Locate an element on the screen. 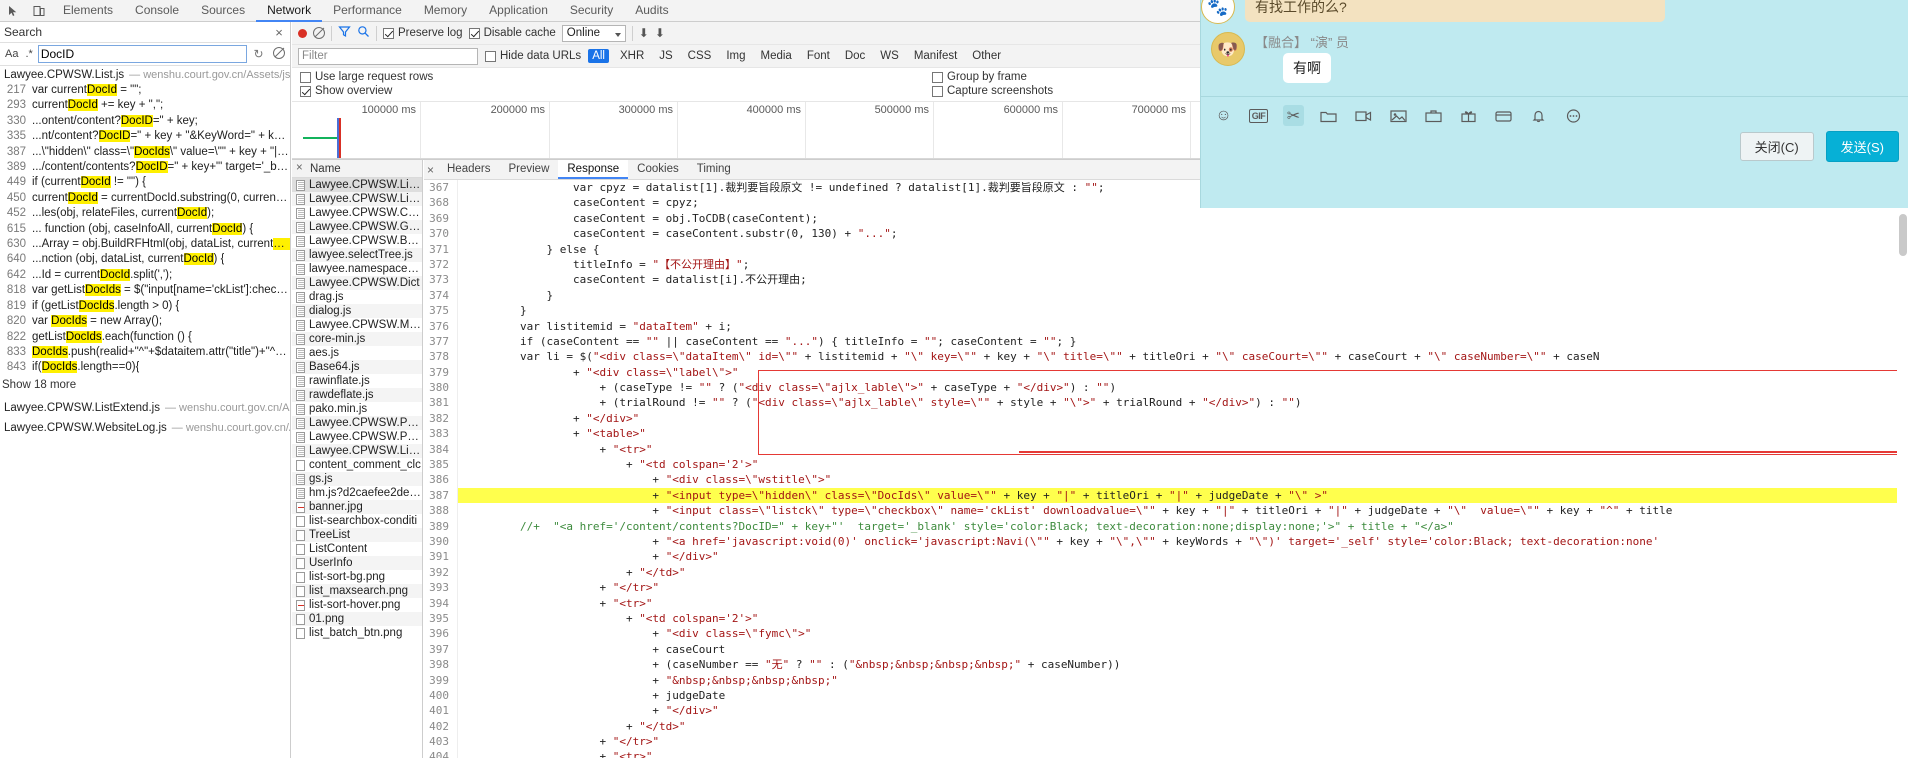 This screenshot has height=758, width=1908. tab-console: Console is located at coordinates (157, 11).